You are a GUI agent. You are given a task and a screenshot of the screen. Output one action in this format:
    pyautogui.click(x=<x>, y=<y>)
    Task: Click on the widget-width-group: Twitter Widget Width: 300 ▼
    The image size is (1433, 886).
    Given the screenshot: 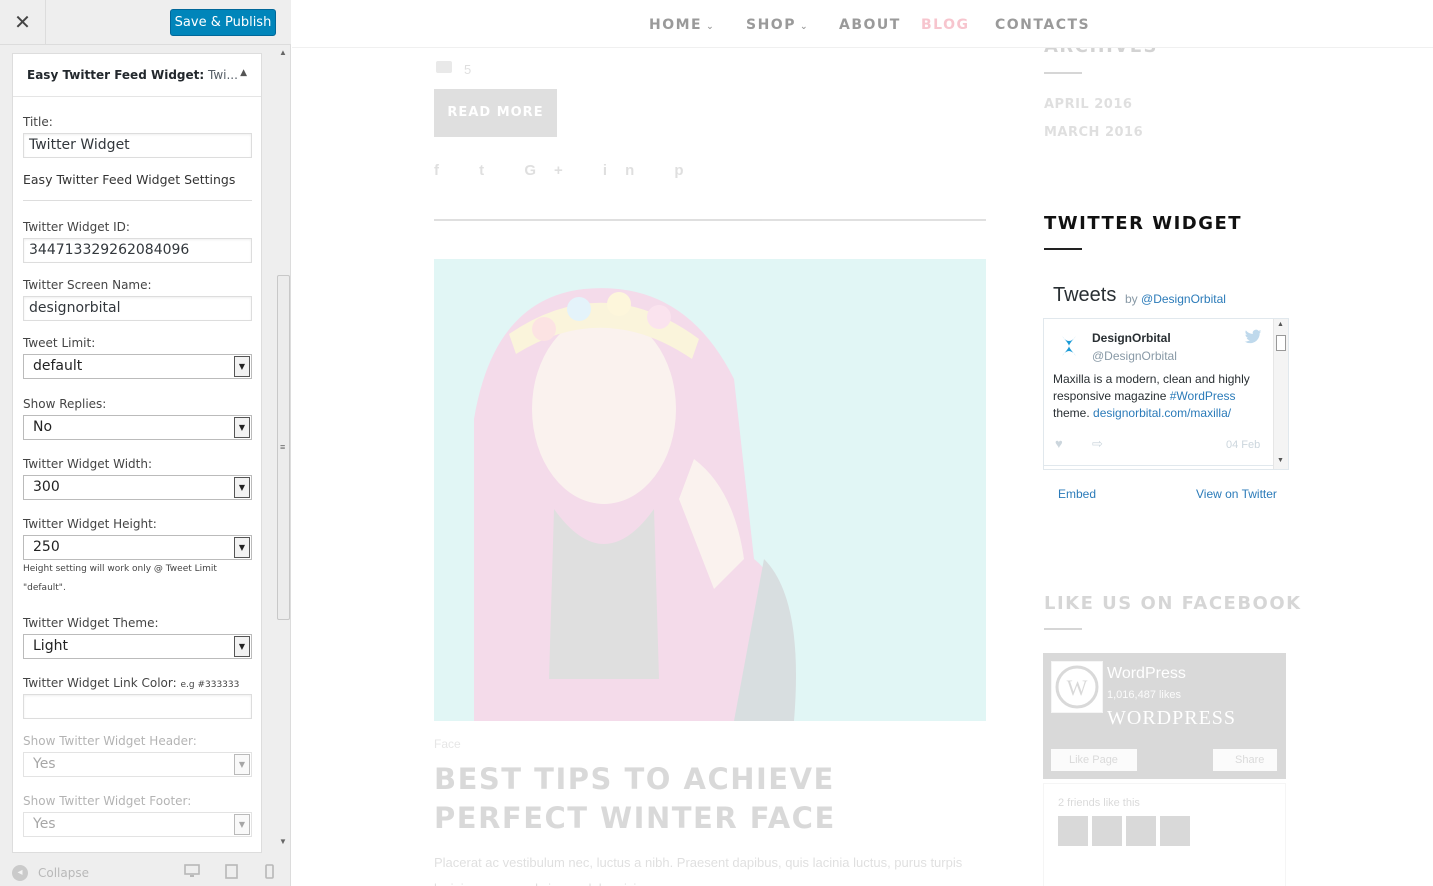 What is the action you would take?
    pyautogui.click(x=137, y=478)
    